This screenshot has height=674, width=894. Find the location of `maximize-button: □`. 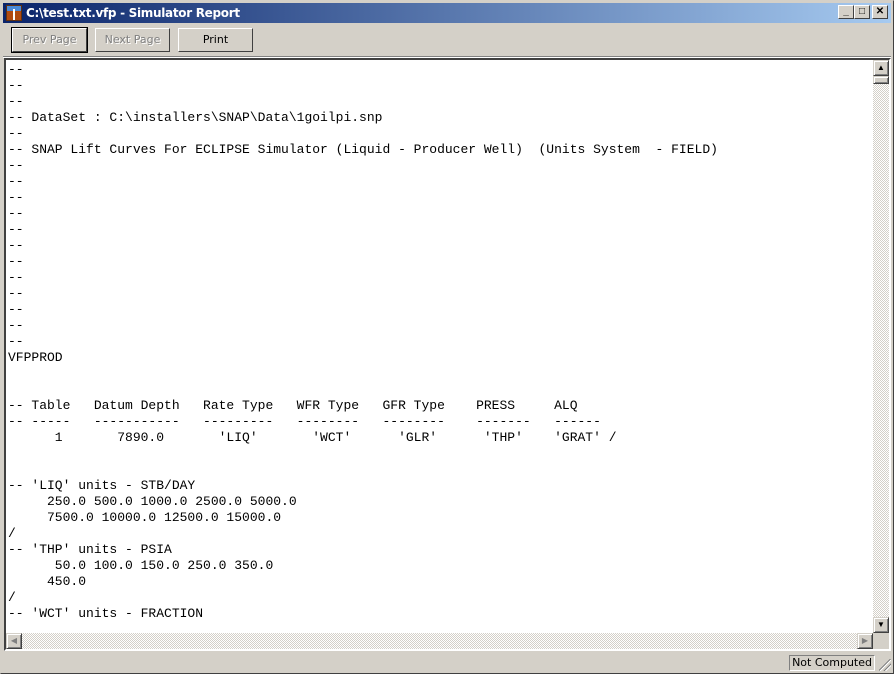

maximize-button: □ is located at coordinates (862, 12).